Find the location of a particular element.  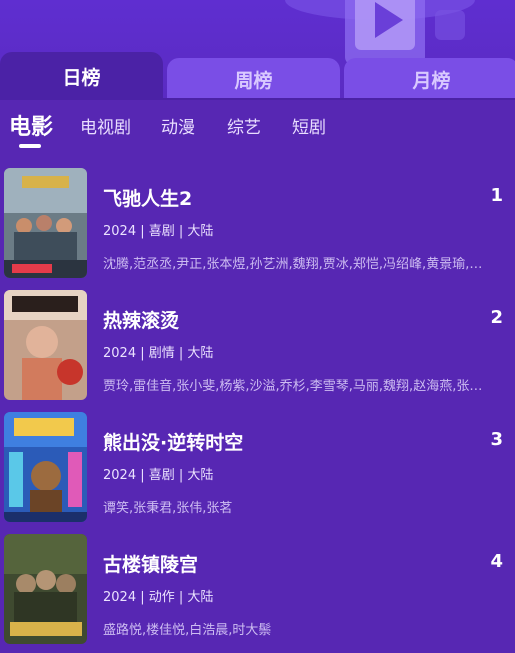

movie-meta: 2024 | 剧情 | 大陆 is located at coordinates (158, 353).